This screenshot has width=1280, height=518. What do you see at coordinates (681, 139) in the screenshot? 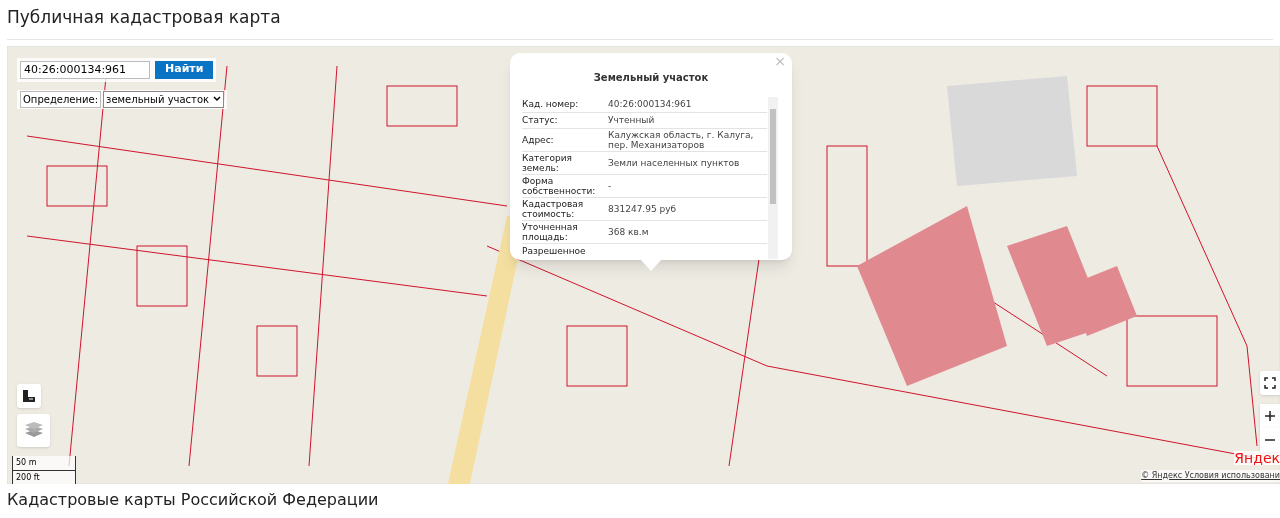
I see `field-value: Калужская область, г. Калуга, пер. Механизаторов` at bounding box center [681, 139].